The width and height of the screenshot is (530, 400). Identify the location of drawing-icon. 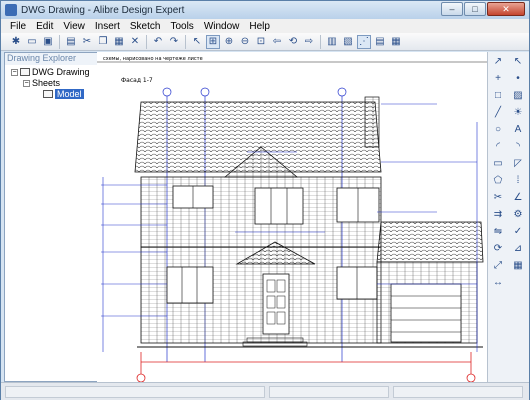
(25, 72).